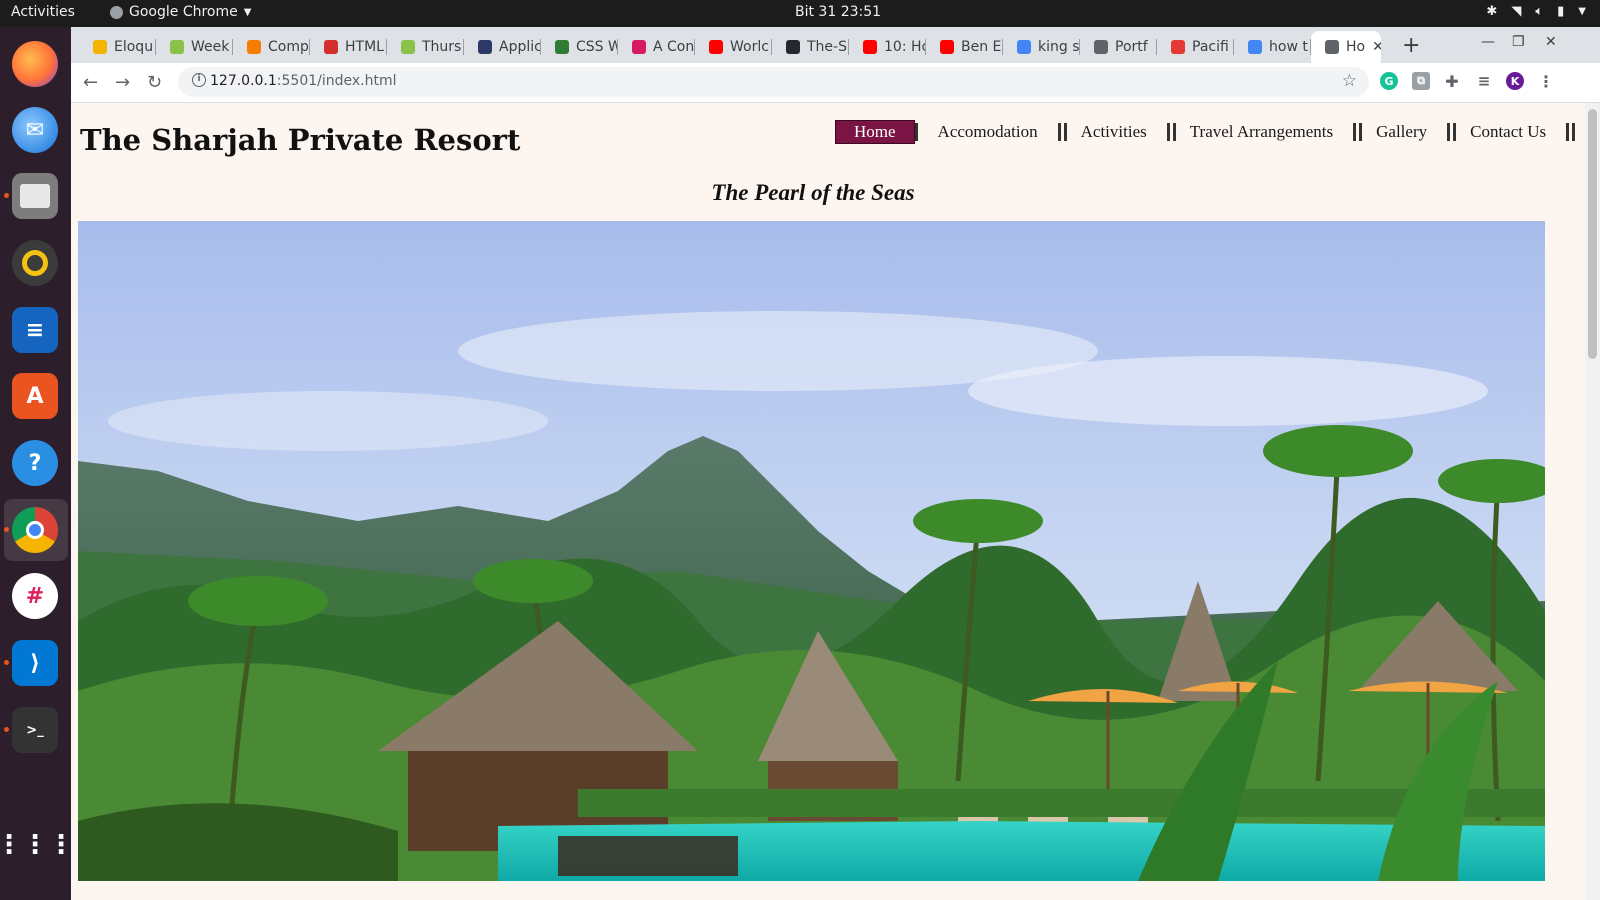  What do you see at coordinates (1401, 132) in the screenshot?
I see `nav-link-gallery: Gallery` at bounding box center [1401, 132].